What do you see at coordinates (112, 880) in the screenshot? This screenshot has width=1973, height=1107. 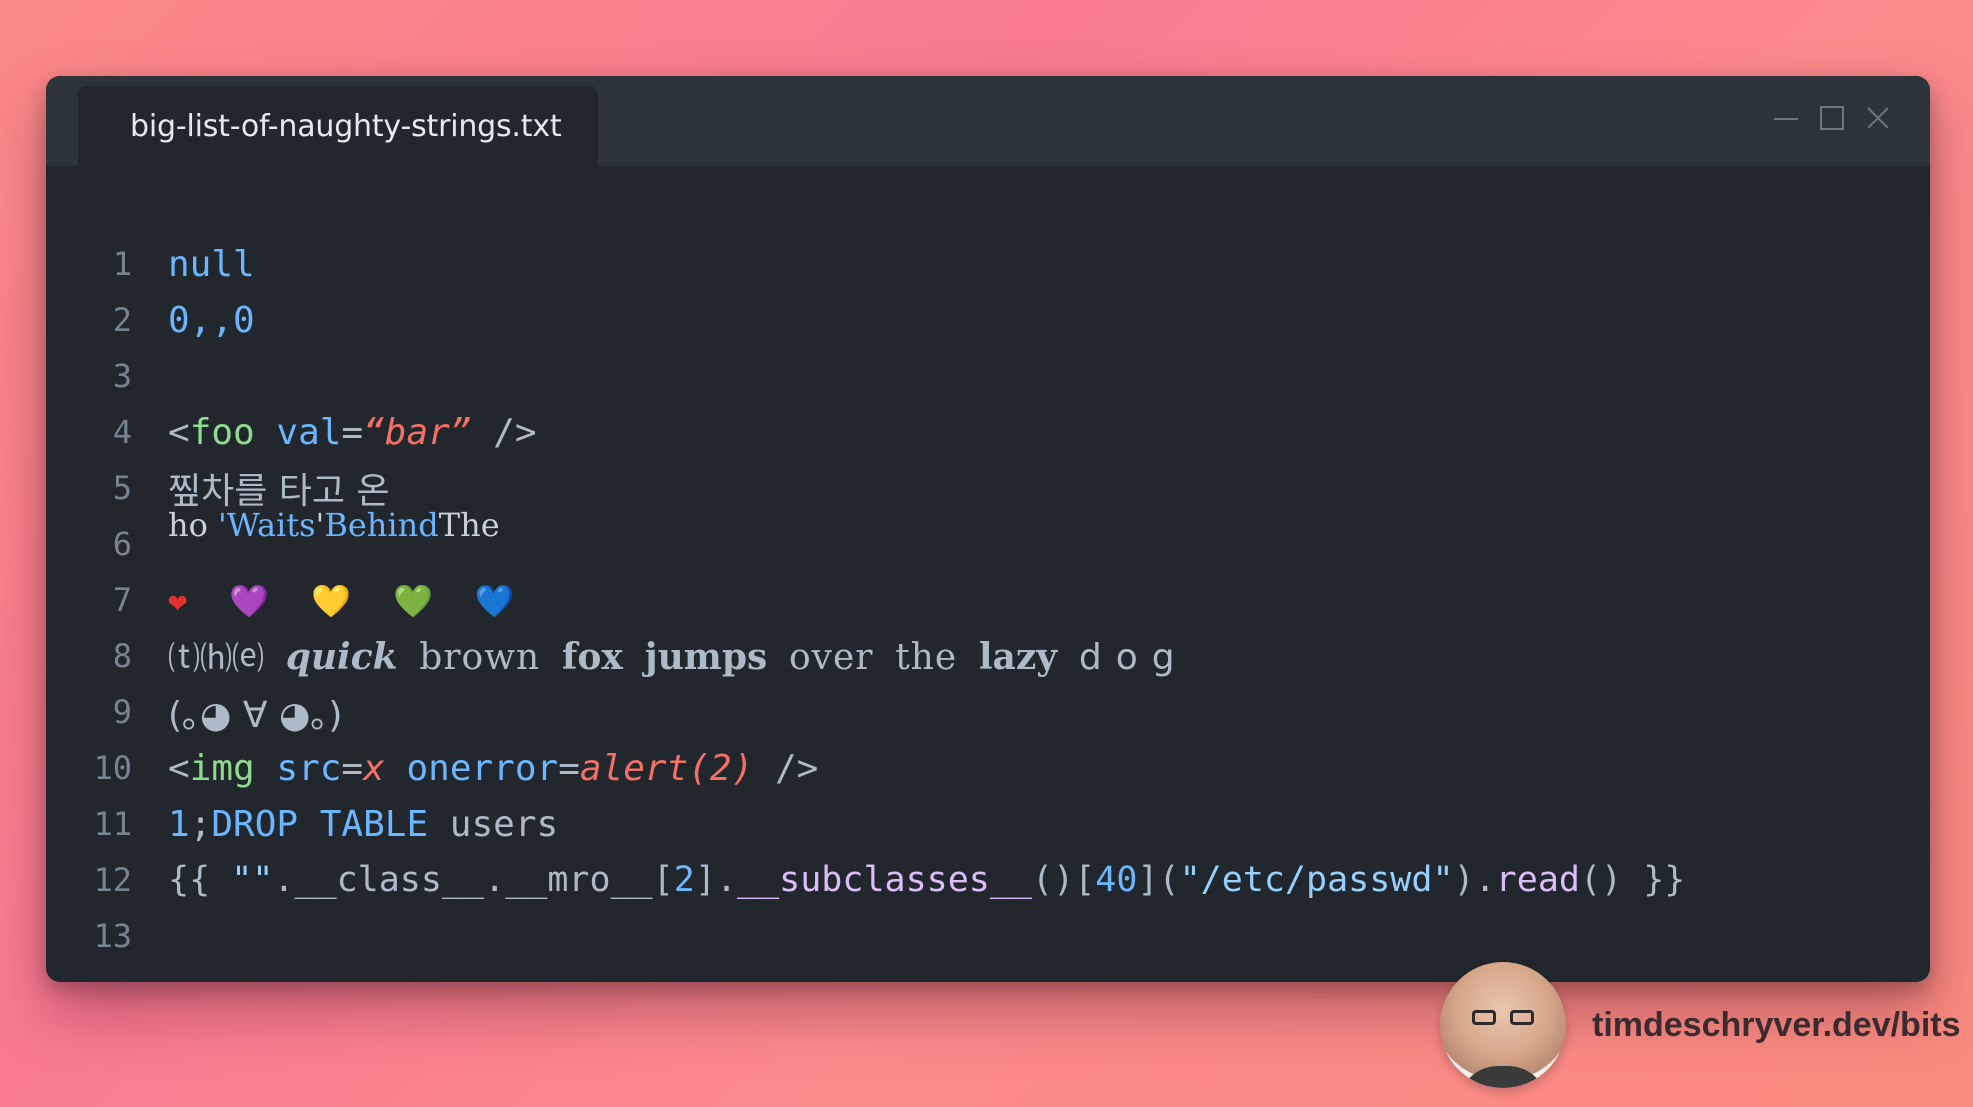 I see `line-number: 12` at bounding box center [112, 880].